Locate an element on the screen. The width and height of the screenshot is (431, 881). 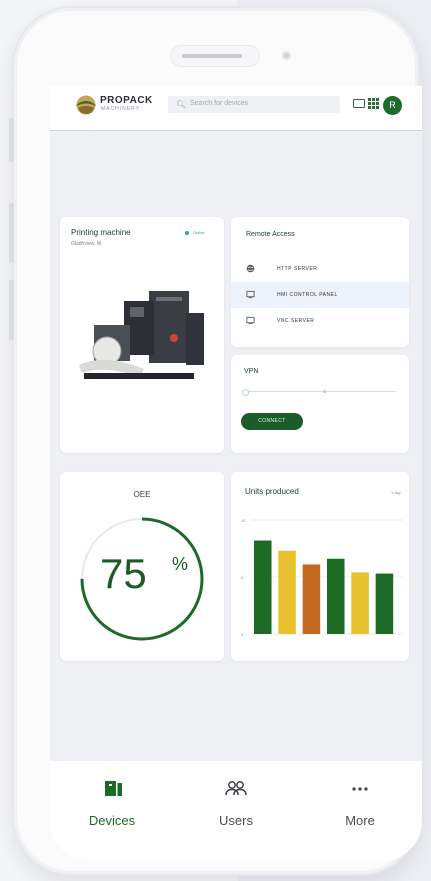
globe-icon is located at coordinates (250, 268).